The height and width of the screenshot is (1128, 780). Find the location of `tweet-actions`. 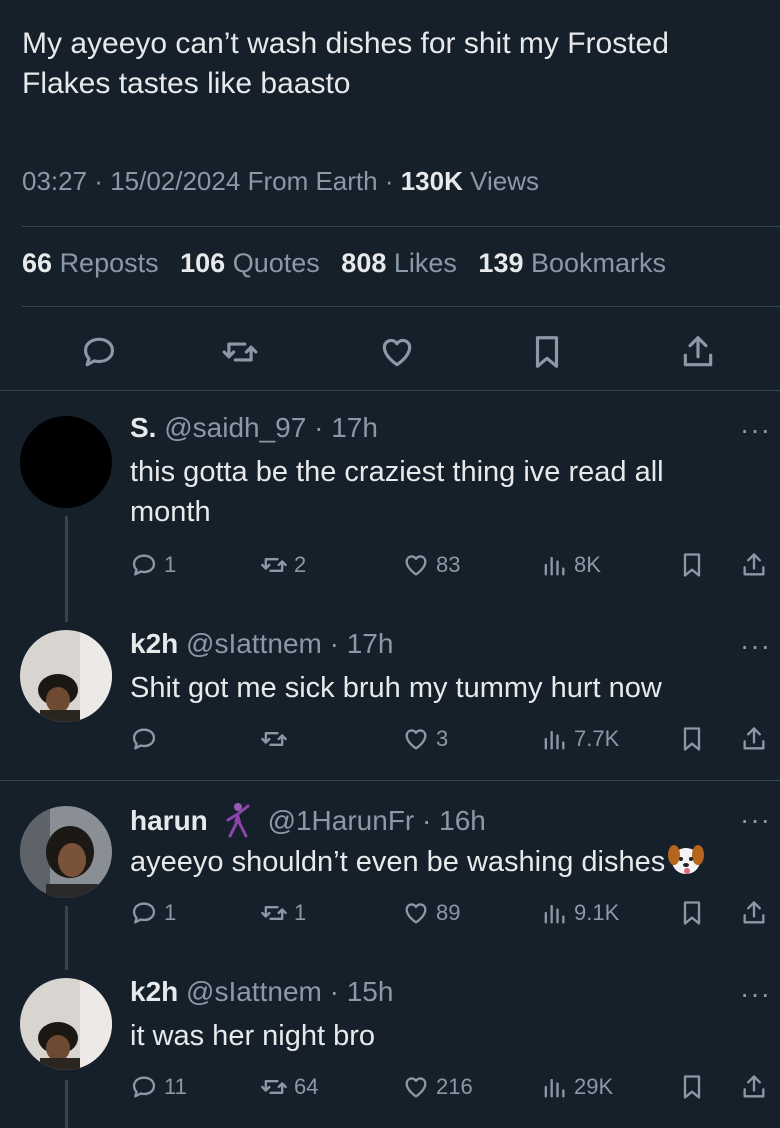

tweet-actions is located at coordinates (390, 352).